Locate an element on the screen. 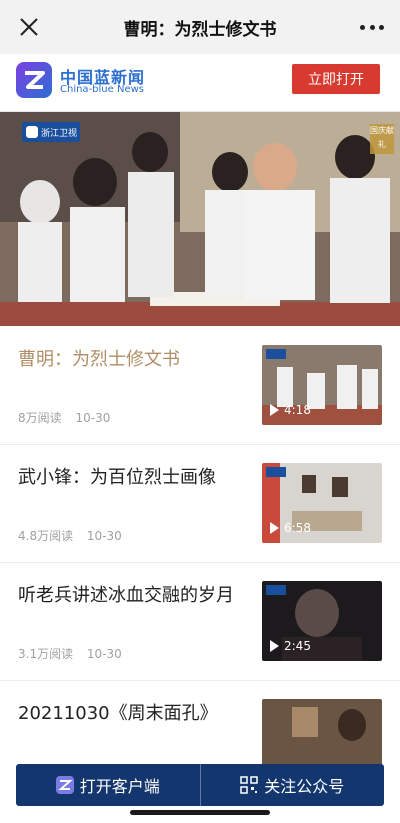 This screenshot has height=823, width=400. play-indicator: 2:45 is located at coordinates (290, 646).